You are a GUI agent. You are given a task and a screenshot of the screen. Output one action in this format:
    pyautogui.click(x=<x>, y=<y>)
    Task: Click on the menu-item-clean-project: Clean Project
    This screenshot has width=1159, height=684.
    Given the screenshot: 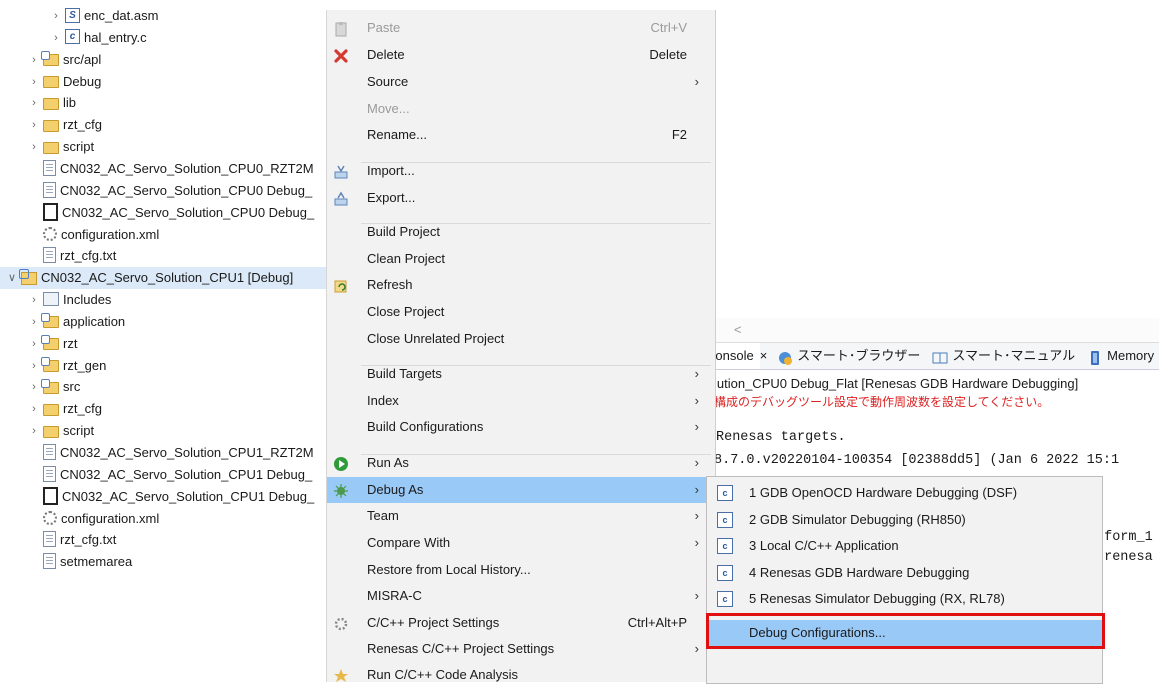 What is the action you would take?
    pyautogui.click(x=521, y=259)
    